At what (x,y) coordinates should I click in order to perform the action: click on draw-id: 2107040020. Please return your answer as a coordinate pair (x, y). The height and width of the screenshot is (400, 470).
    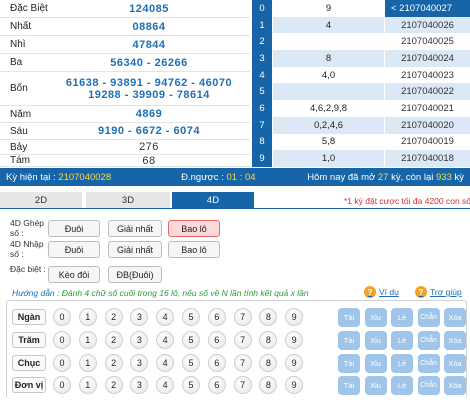
    Looking at the image, I should click on (427, 125).